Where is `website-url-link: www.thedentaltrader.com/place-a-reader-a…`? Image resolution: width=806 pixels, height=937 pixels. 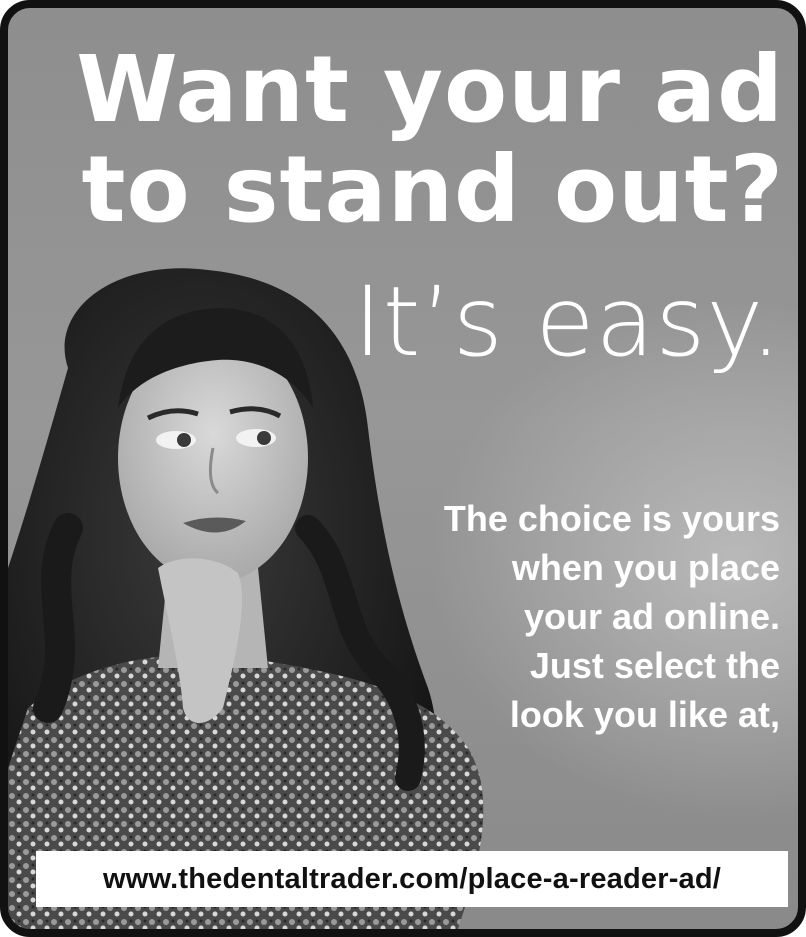 website-url-link: www.thedentaltrader.com/place-a-reader-a… is located at coordinates (412, 879).